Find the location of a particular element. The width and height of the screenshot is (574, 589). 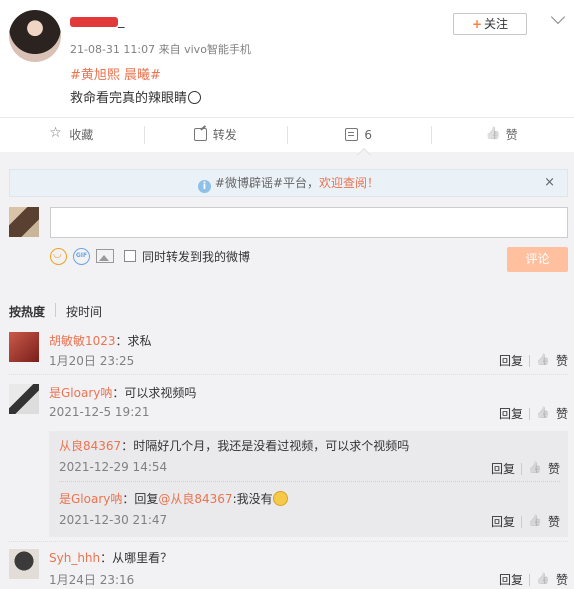

reply-divider is located at coordinates (309, 481).